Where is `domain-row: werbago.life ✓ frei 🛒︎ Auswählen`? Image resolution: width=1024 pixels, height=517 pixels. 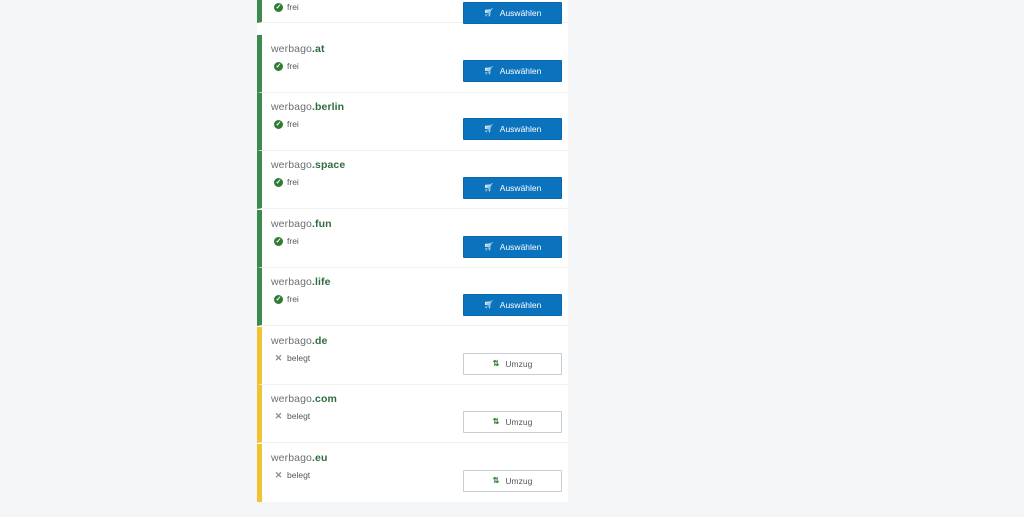 domain-row: werbago.life ✓ frei 🛒︎ Auswählen is located at coordinates (412, 297).